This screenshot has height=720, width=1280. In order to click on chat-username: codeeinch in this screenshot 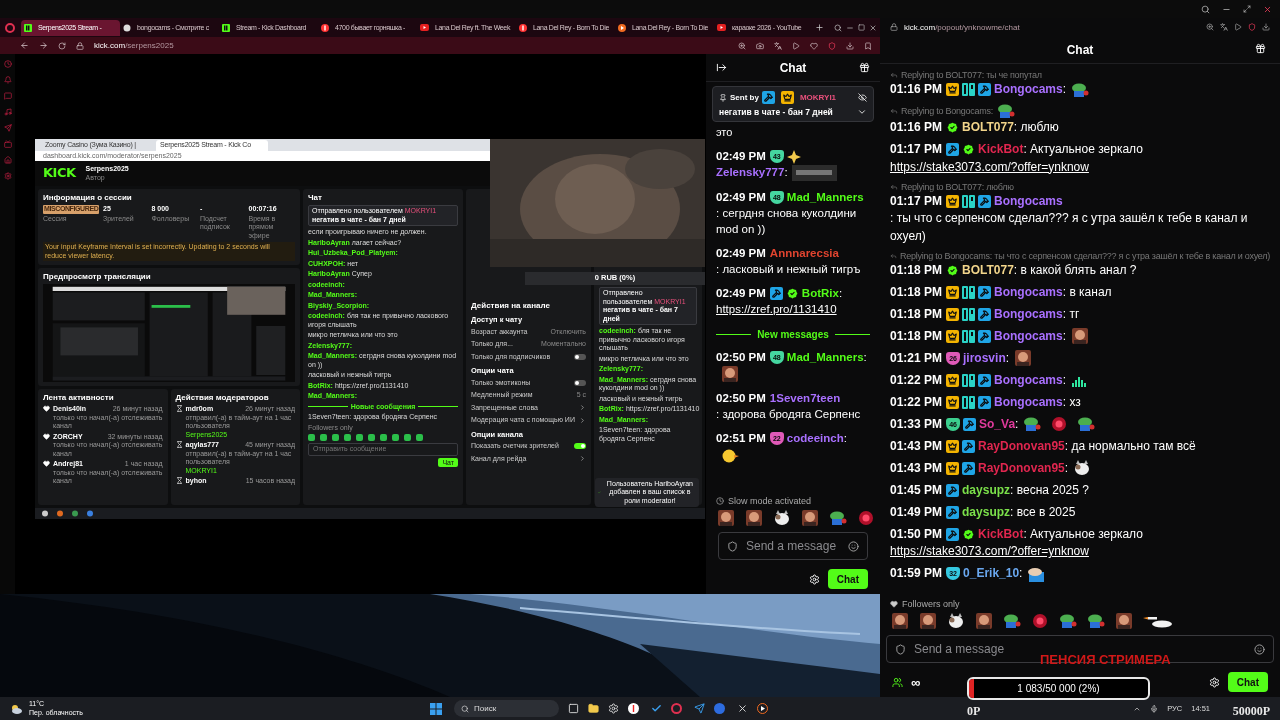, I will do `click(815, 437)`.